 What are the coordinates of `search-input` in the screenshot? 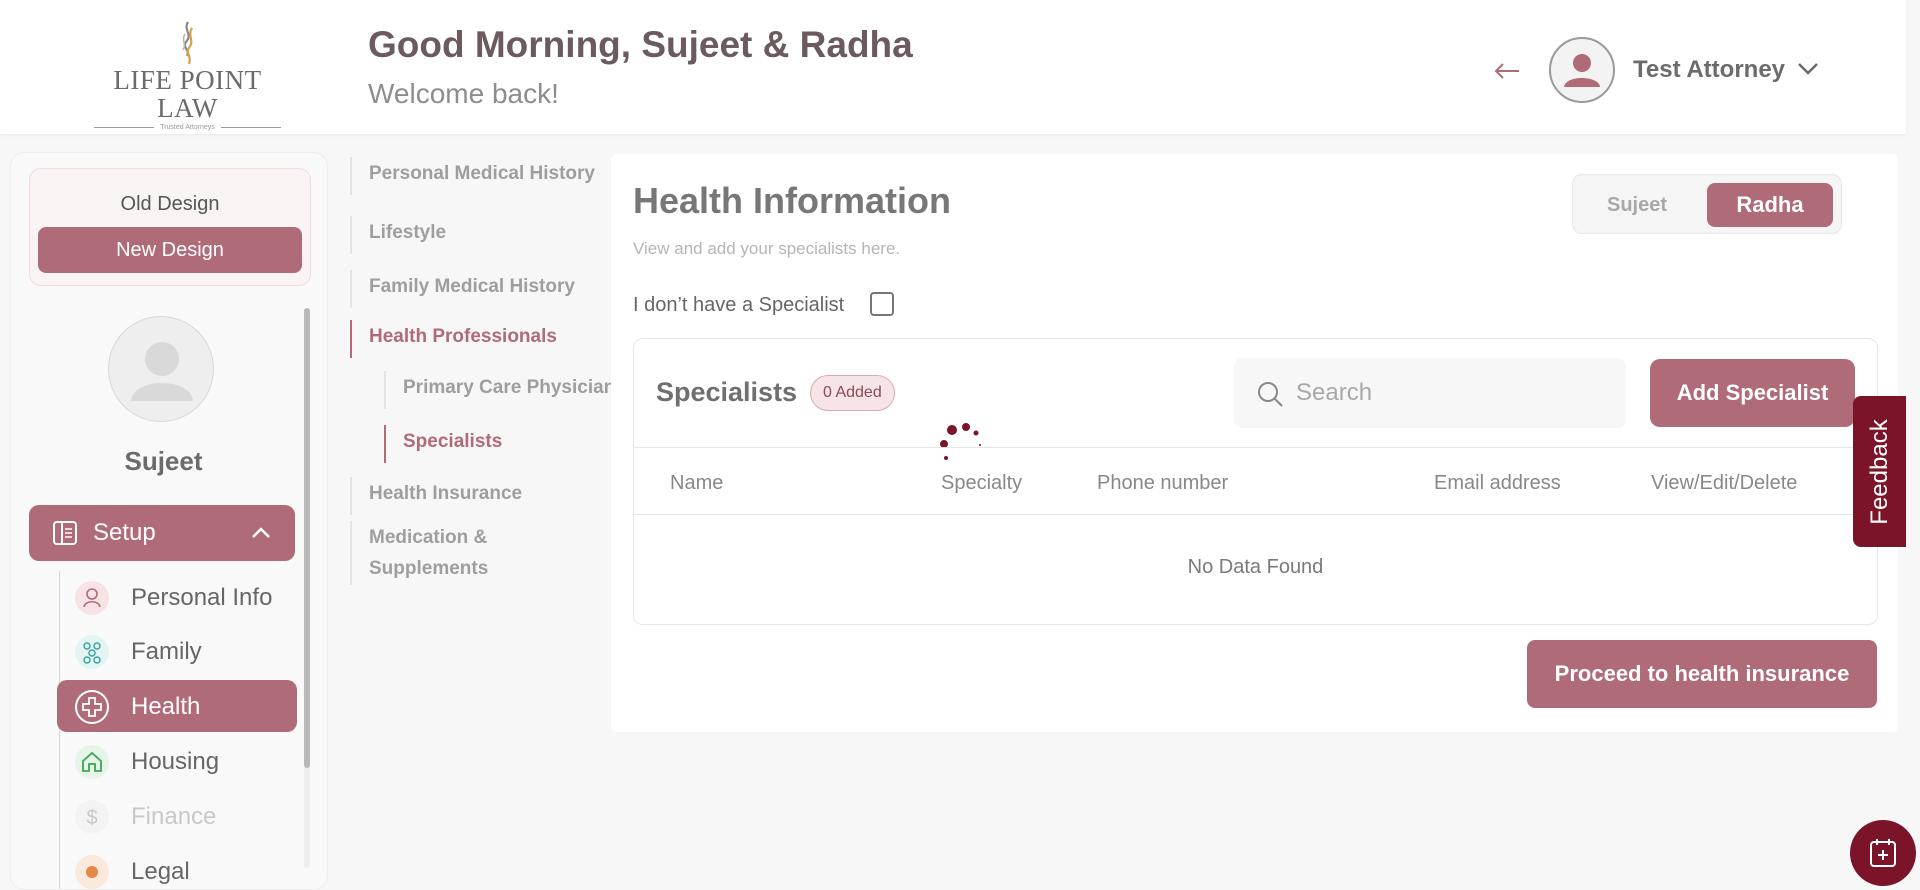 It's located at (1451, 393).